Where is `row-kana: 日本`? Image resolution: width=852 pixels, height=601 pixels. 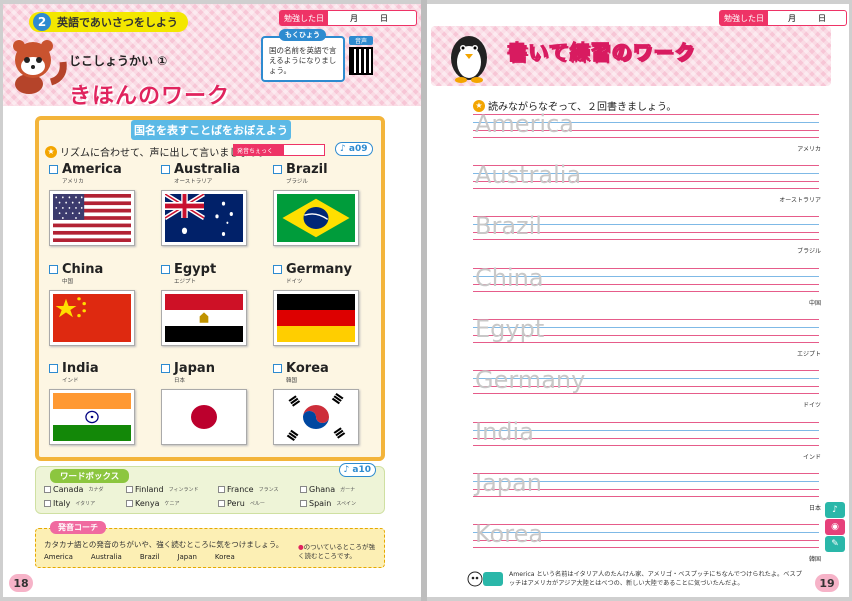 row-kana: 日本 is located at coordinates (814, 508).